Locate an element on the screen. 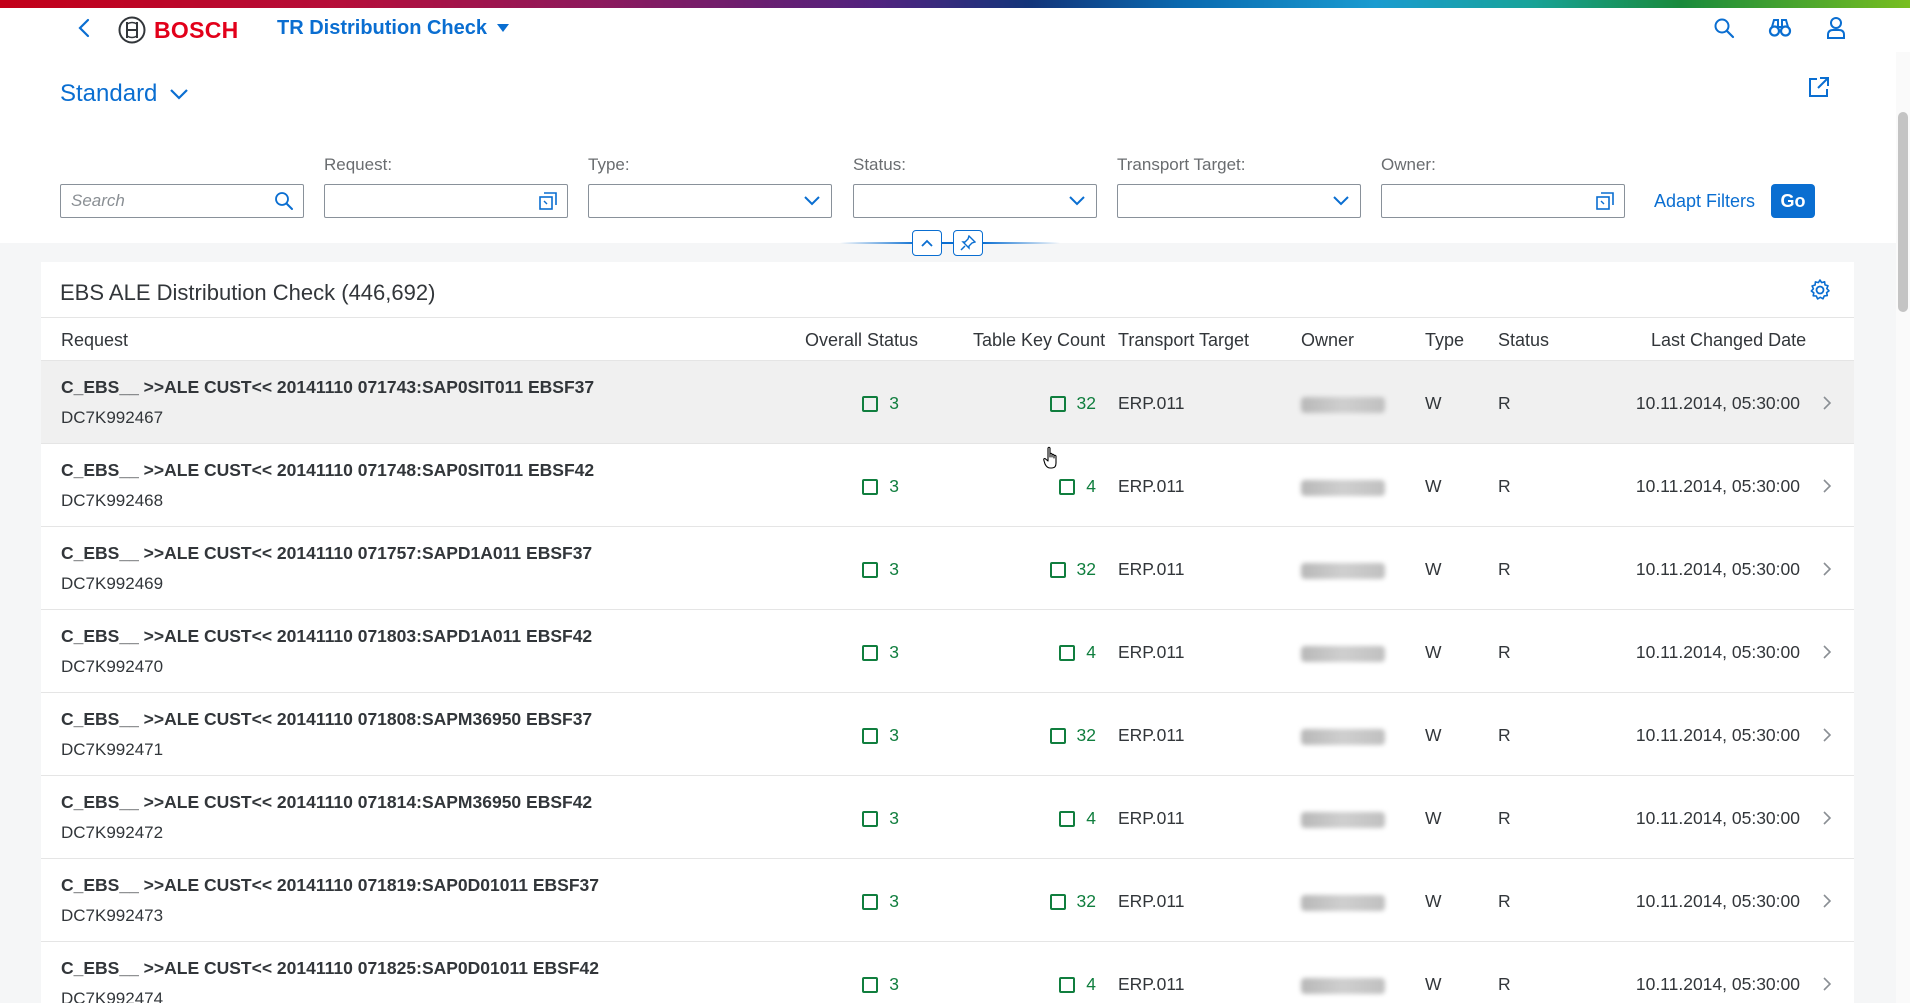 The height and width of the screenshot is (1003, 1910). owner-filter-label: Owner: is located at coordinates (1408, 164).